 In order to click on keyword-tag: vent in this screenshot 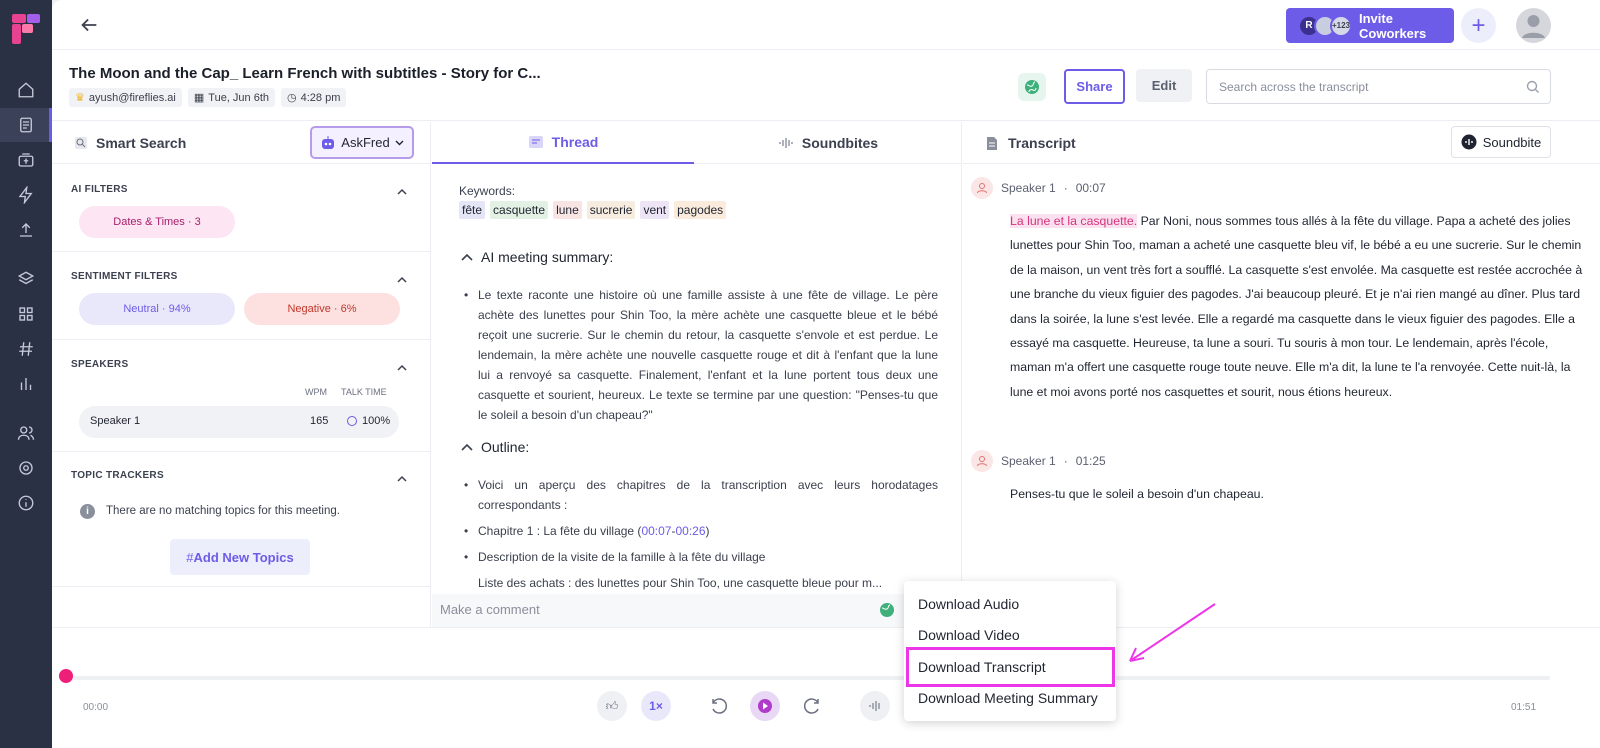, I will do `click(655, 210)`.